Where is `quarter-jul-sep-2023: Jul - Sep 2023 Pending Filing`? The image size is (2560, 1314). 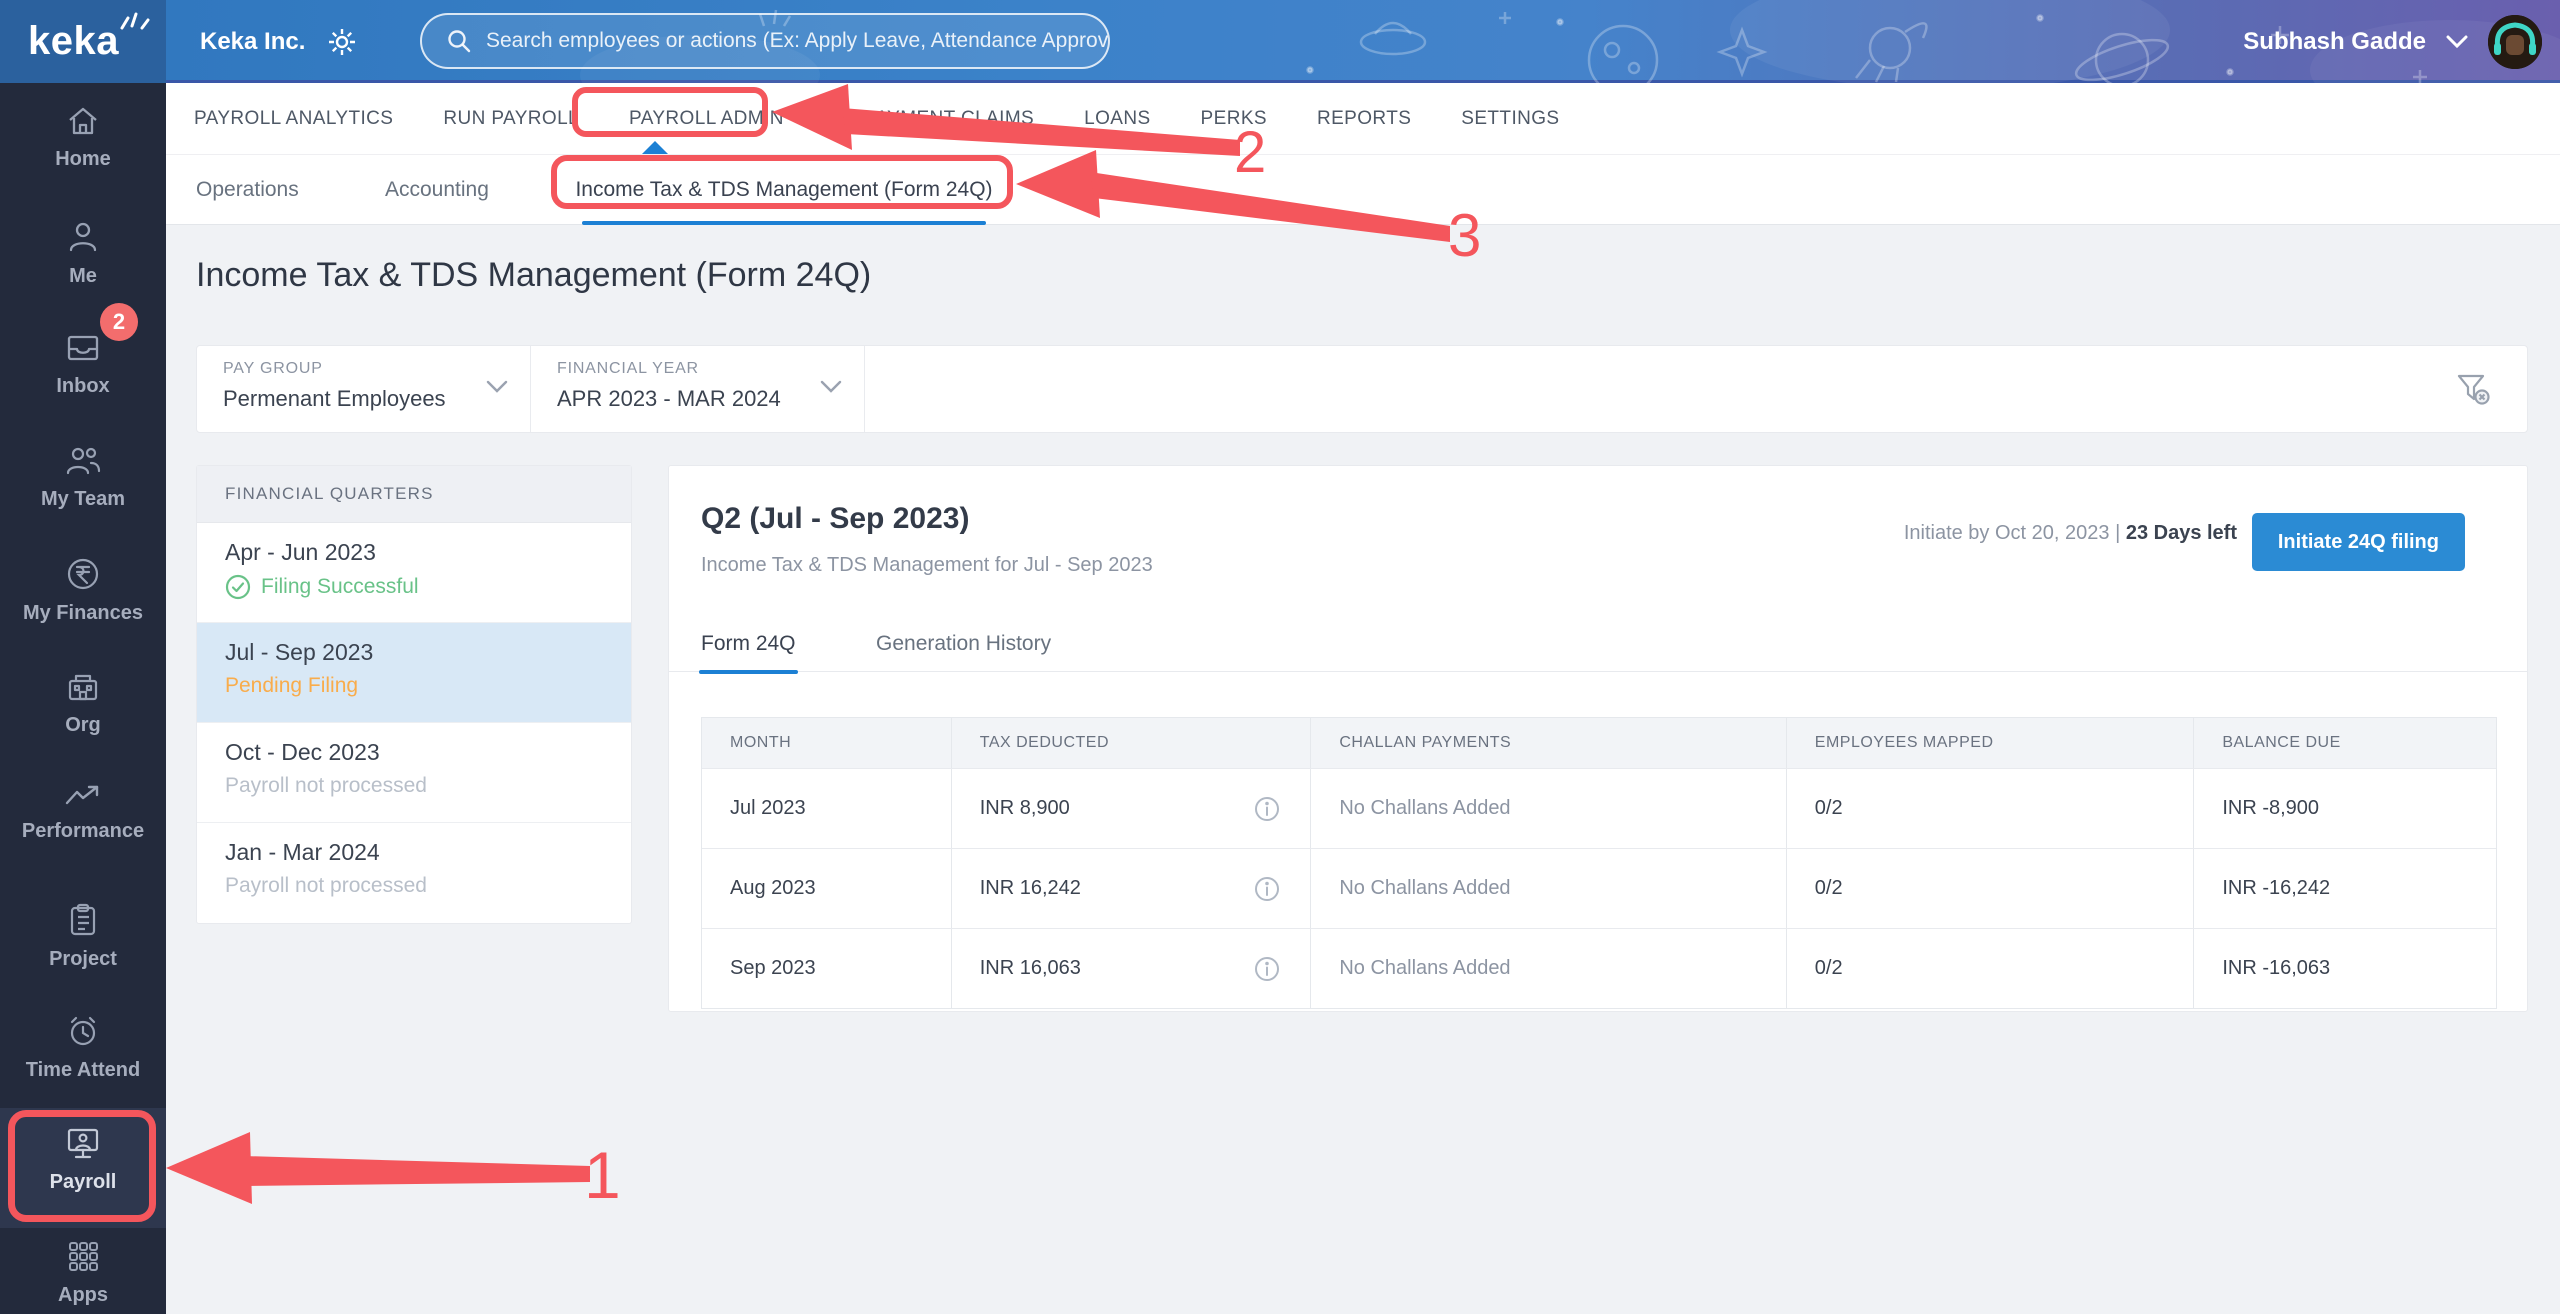 quarter-jul-sep-2023: Jul - Sep 2023 Pending Filing is located at coordinates (414, 673).